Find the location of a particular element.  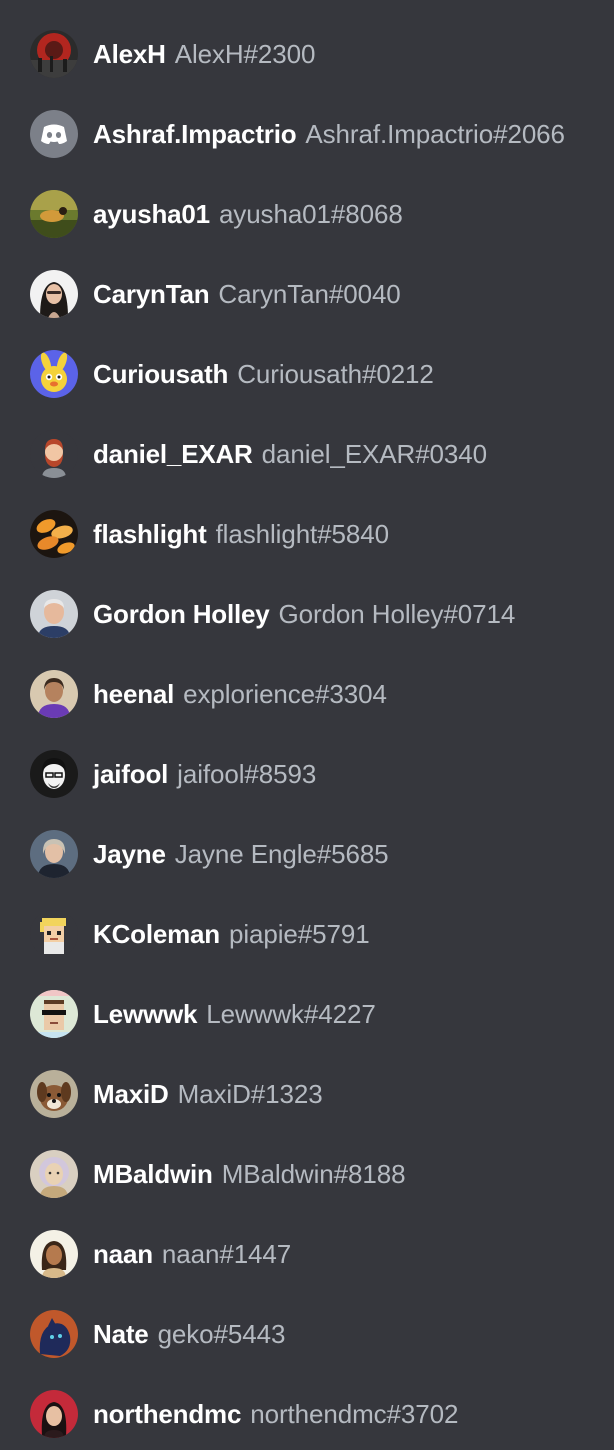

woman-photo-icon is located at coordinates (54, 854).